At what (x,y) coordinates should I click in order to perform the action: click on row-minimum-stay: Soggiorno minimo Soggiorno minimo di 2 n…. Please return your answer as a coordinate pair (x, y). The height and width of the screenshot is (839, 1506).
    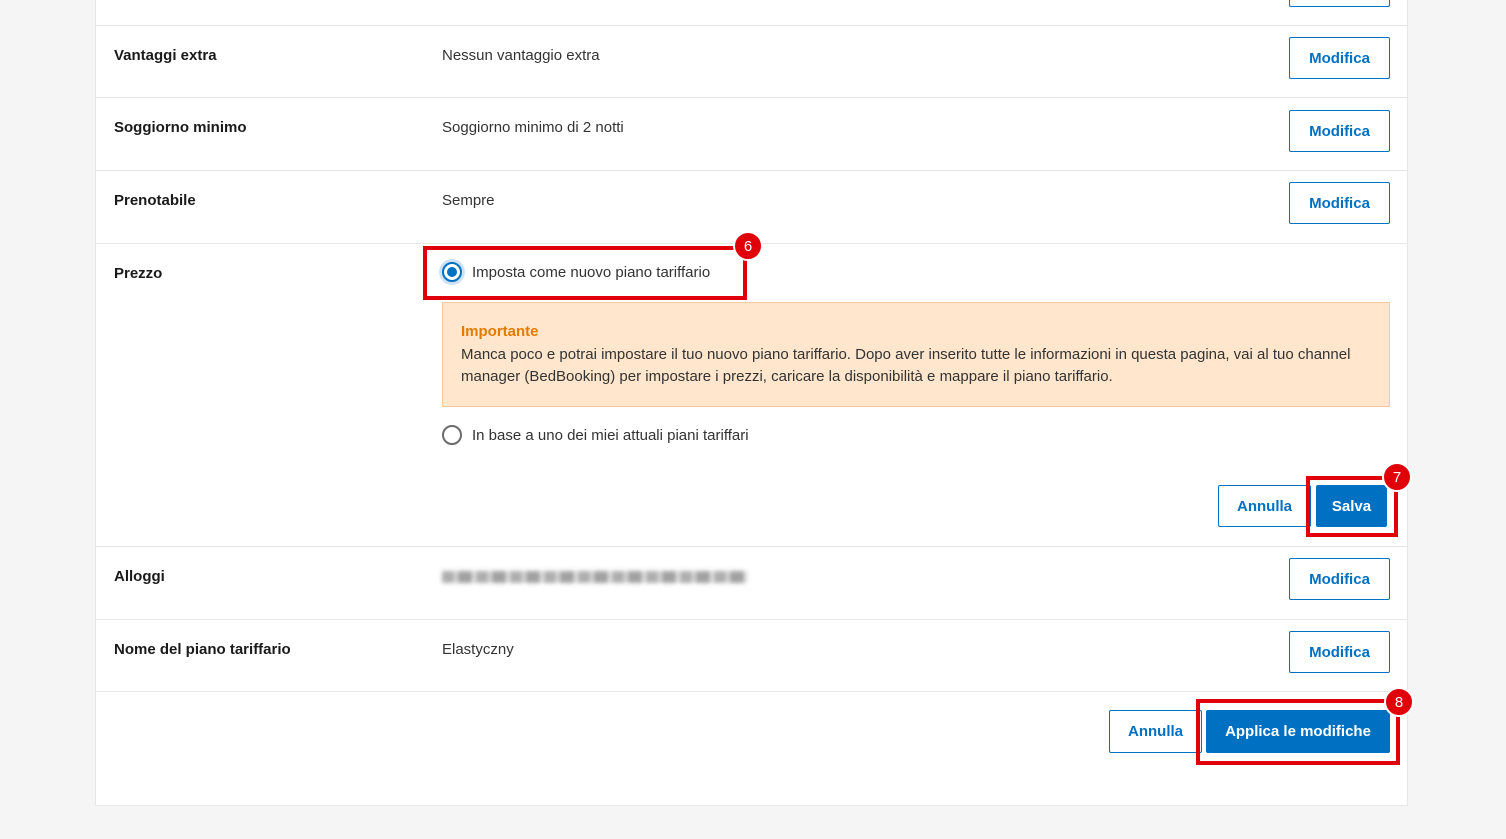
    Looking at the image, I should click on (751, 134).